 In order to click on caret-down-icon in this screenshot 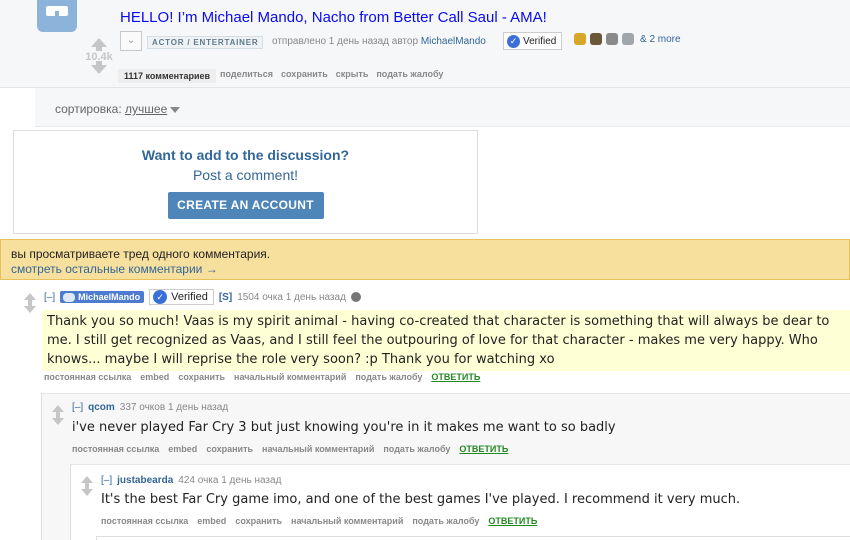, I will do `click(175, 109)`.